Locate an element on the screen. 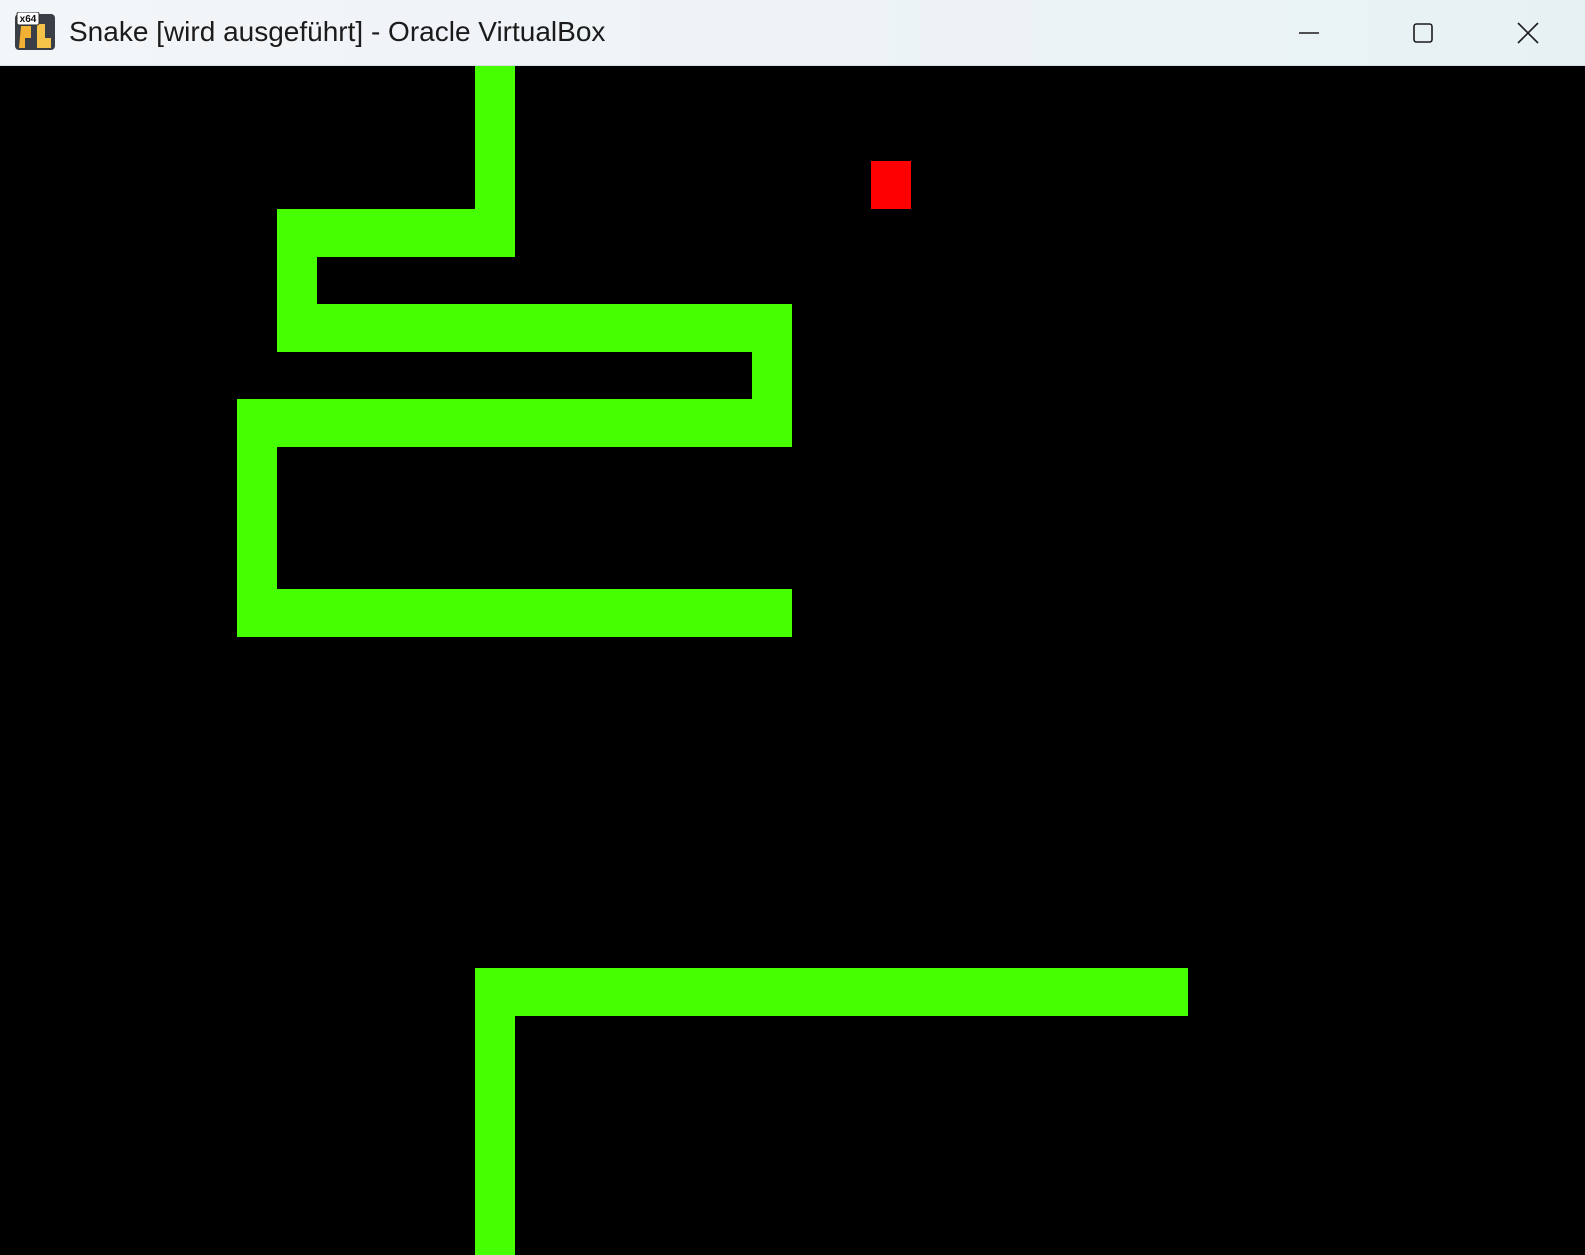 Image resolution: width=1585 pixels, height=1255 pixels. minimize-button is located at coordinates (1309, 33).